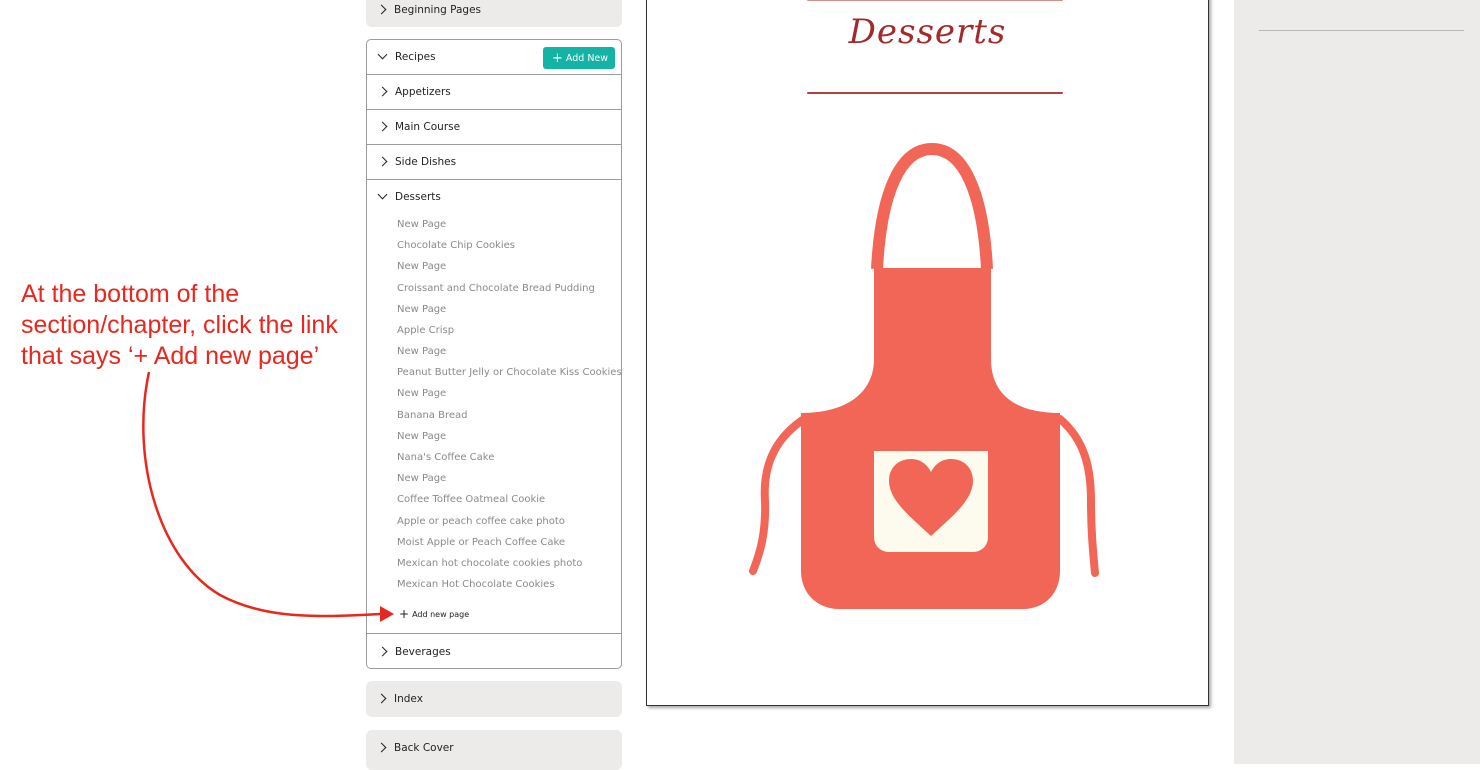  What do you see at coordinates (423, 92) in the screenshot?
I see `category-label: Appetizers` at bounding box center [423, 92].